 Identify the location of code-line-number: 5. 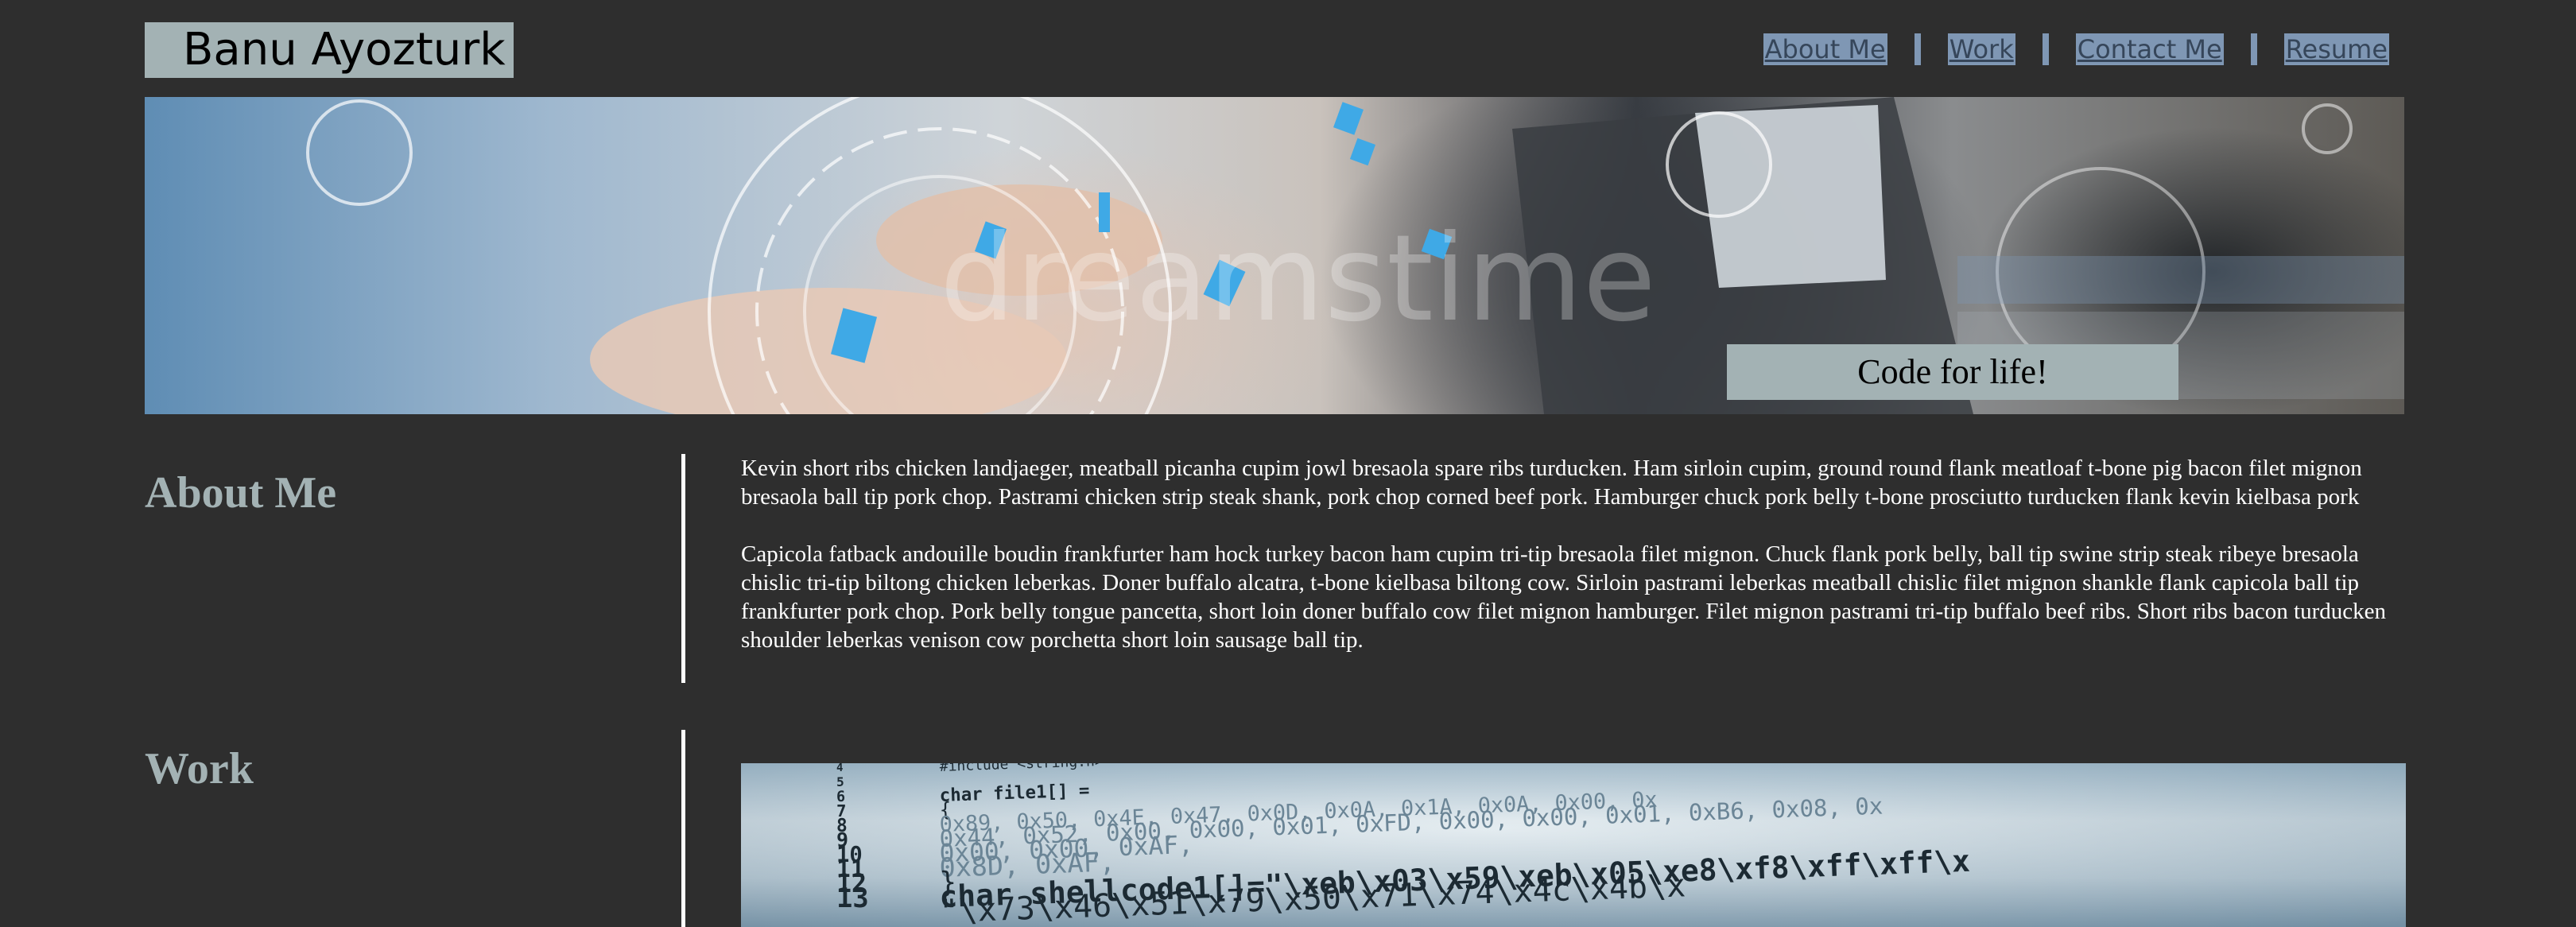
(840, 781).